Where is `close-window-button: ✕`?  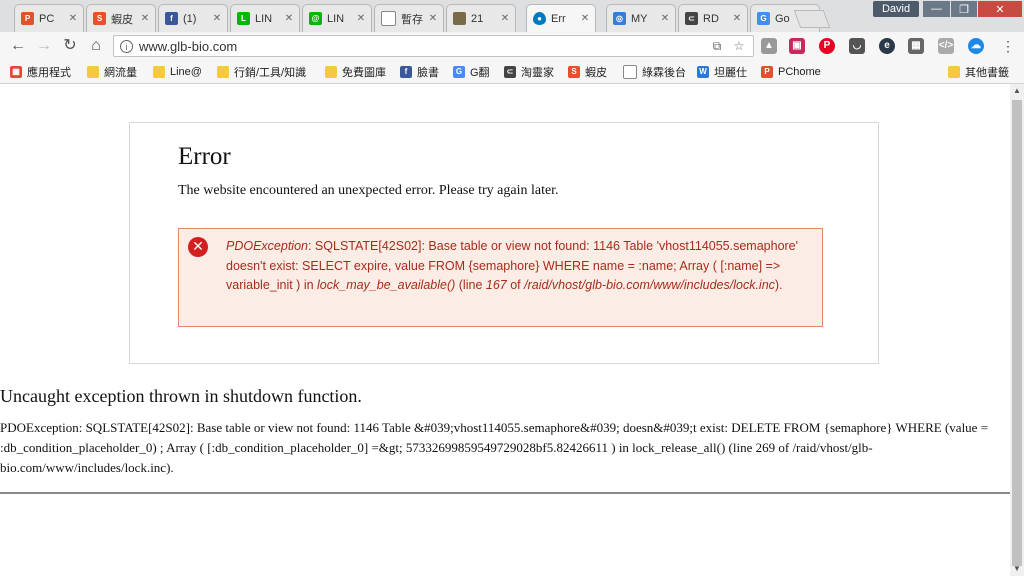 close-window-button: ✕ is located at coordinates (1000, 9).